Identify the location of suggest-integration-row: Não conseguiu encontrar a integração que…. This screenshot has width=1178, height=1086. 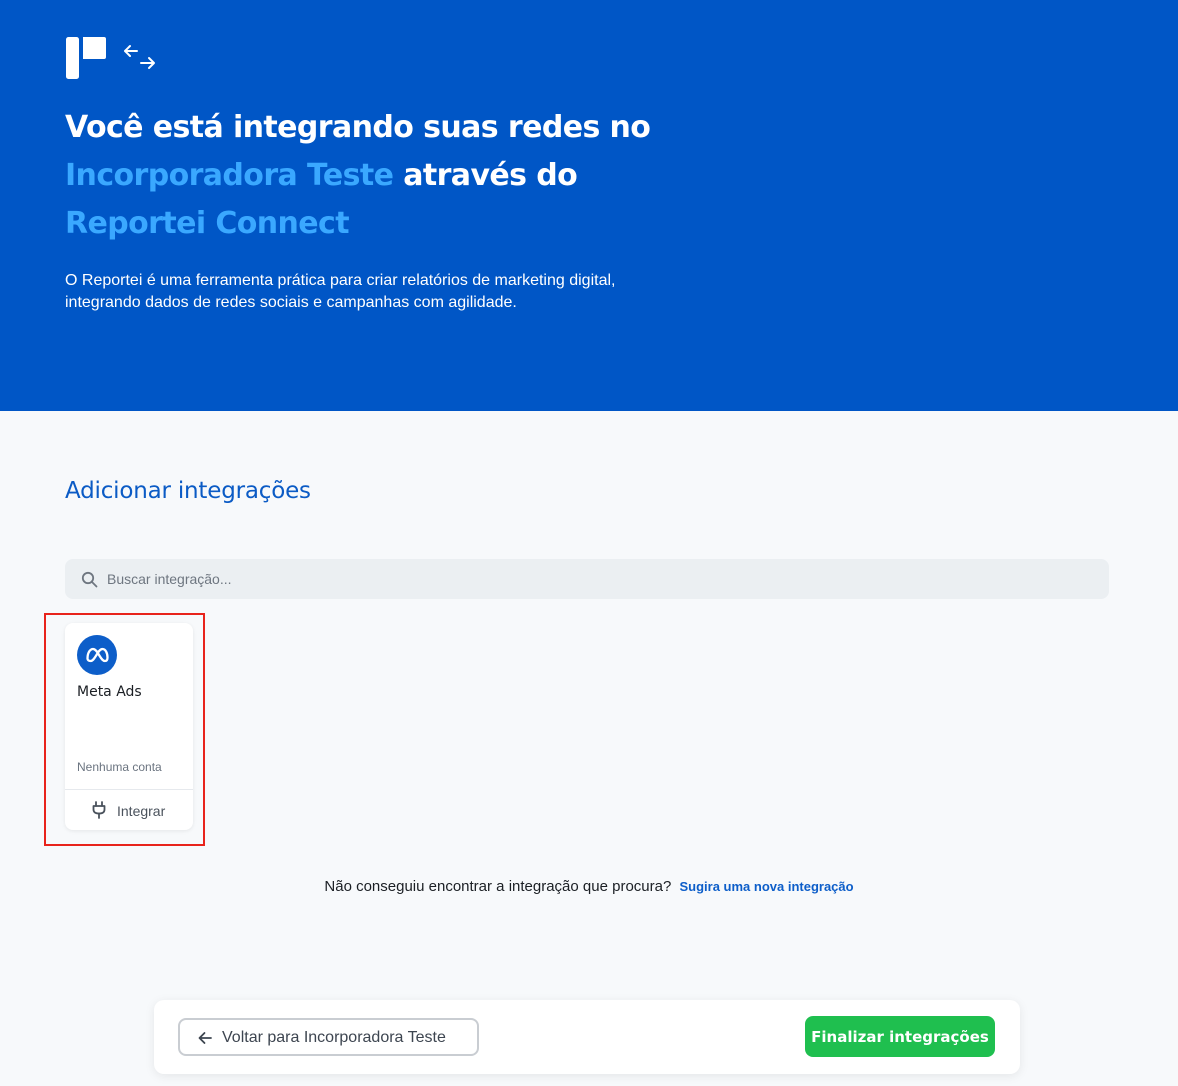
(589, 886).